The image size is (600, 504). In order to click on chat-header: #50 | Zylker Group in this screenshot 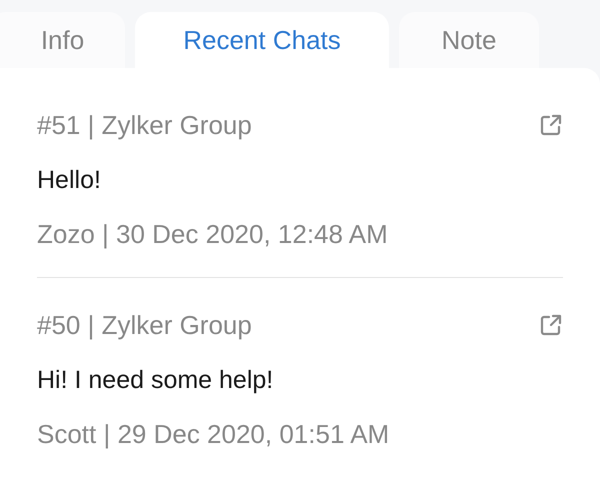, I will do `click(144, 325)`.